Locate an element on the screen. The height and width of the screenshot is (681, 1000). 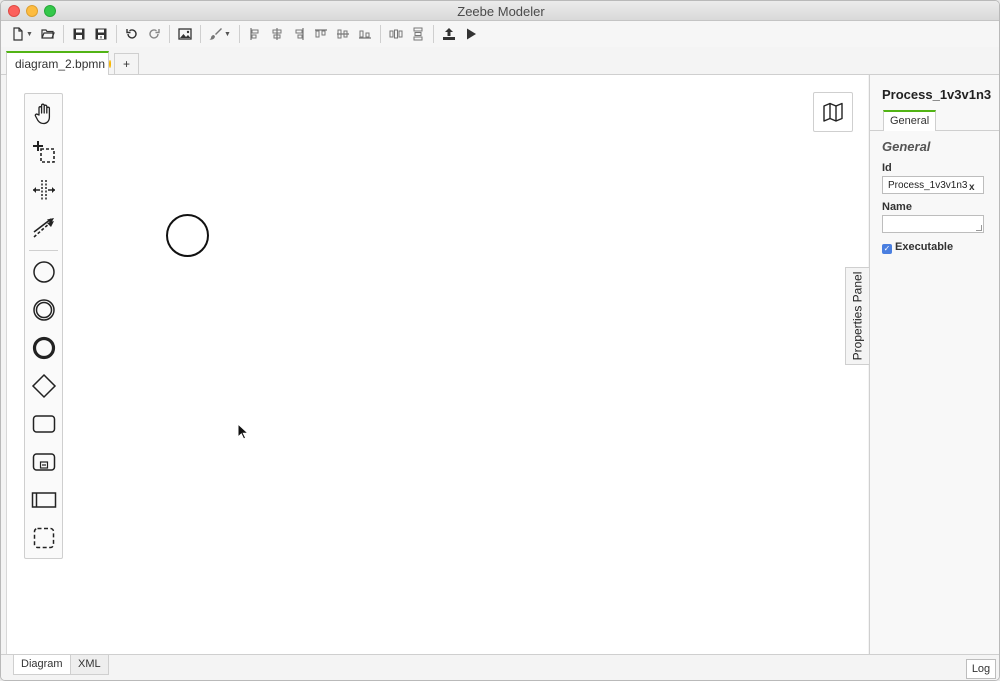
save-button is located at coordinates (79, 34).